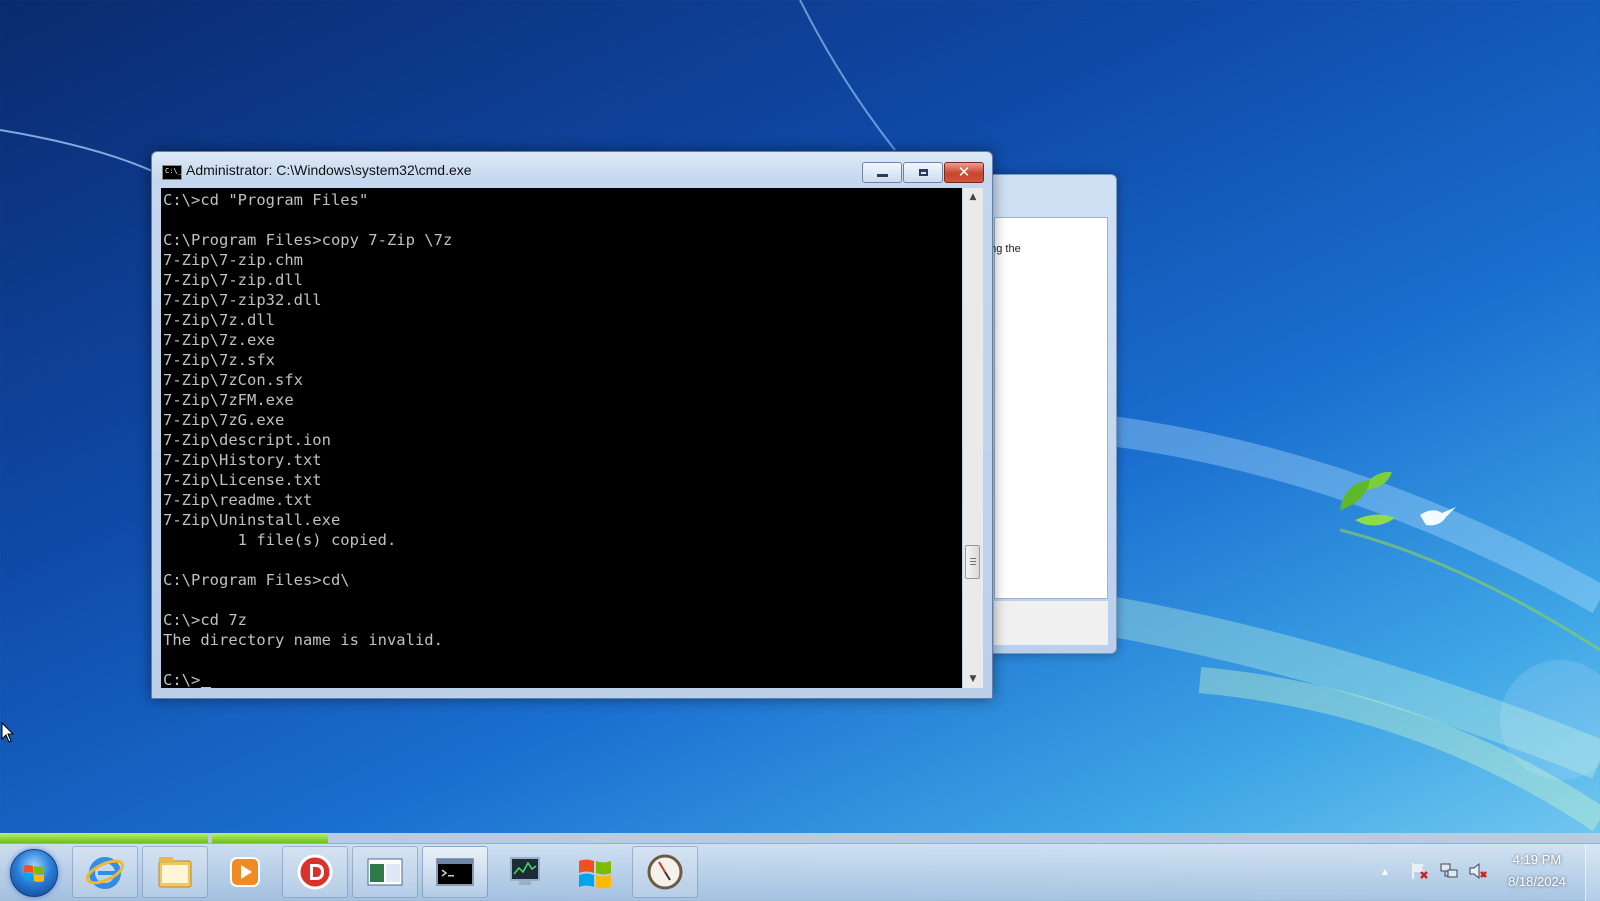 This screenshot has height=901, width=1600. What do you see at coordinates (219, 320) in the screenshot?
I see `console-line: 7-Zip\7z.dll` at bounding box center [219, 320].